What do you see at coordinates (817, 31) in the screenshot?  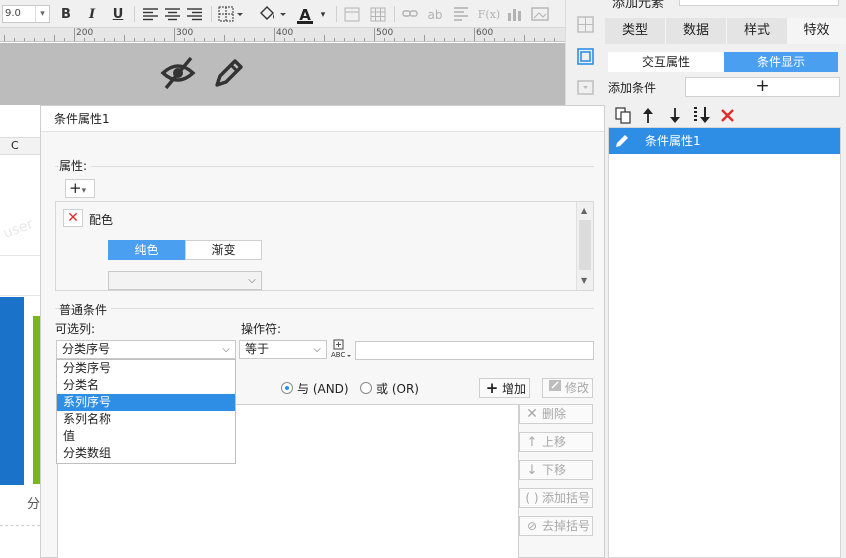 I see `tab-effects: 特效` at bounding box center [817, 31].